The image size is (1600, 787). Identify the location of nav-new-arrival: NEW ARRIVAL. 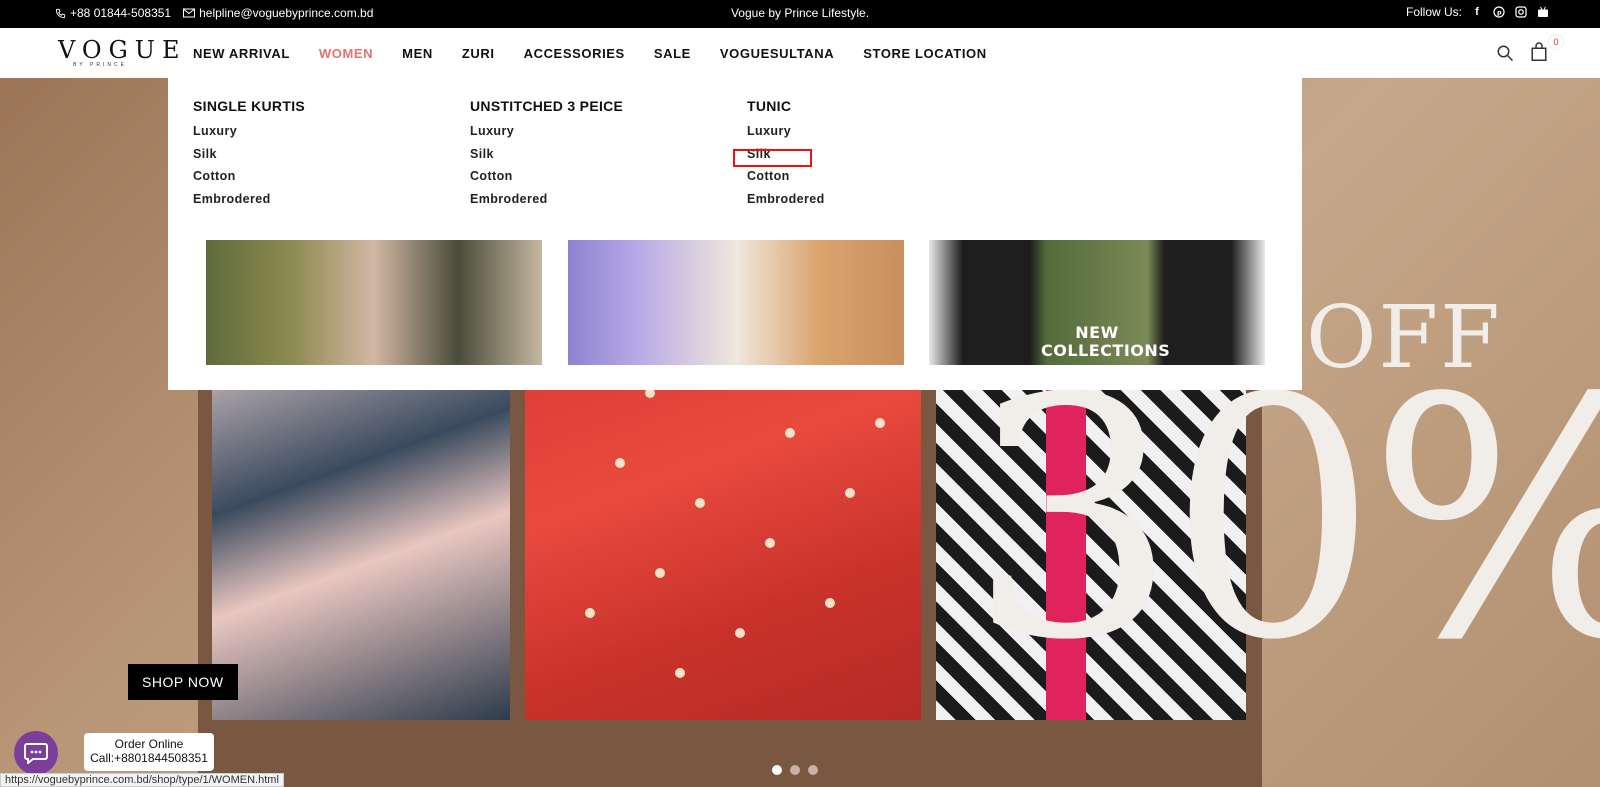
(241, 53).